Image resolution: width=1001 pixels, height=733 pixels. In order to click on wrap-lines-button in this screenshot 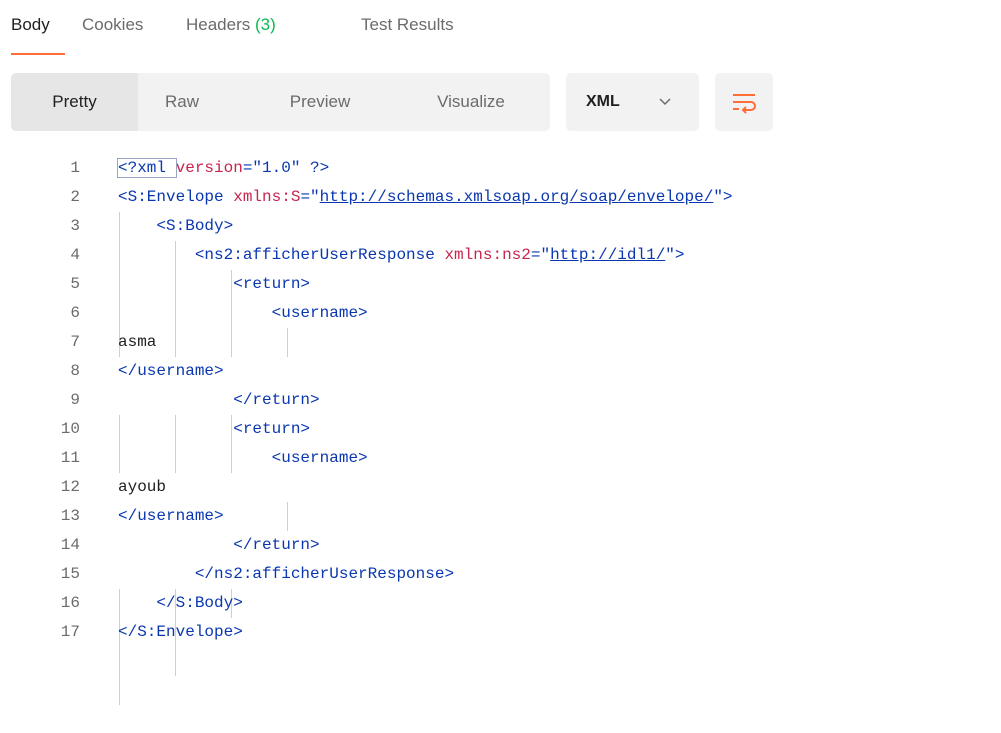, I will do `click(744, 102)`.